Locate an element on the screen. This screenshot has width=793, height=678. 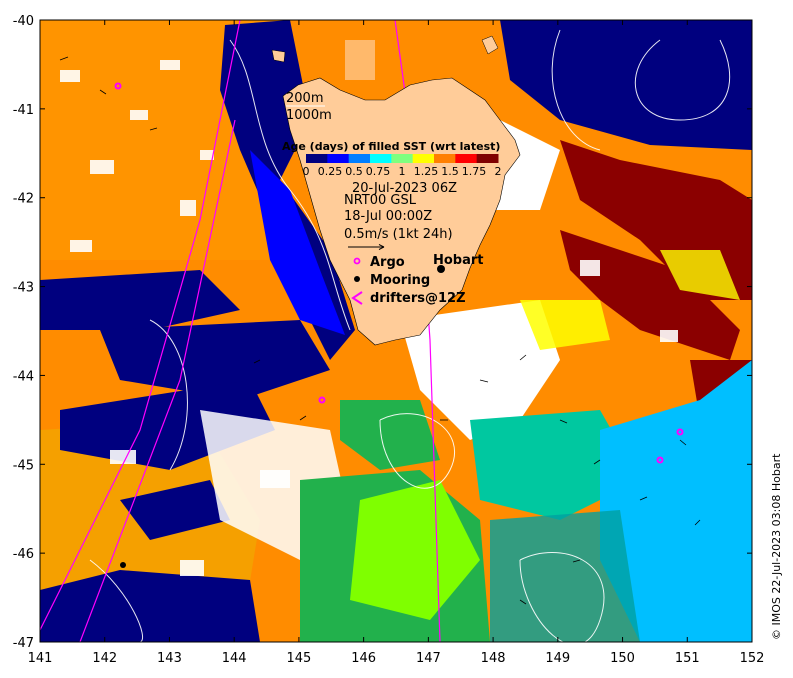
latitude-tick-label: -42 is located at coordinates (23, 199).